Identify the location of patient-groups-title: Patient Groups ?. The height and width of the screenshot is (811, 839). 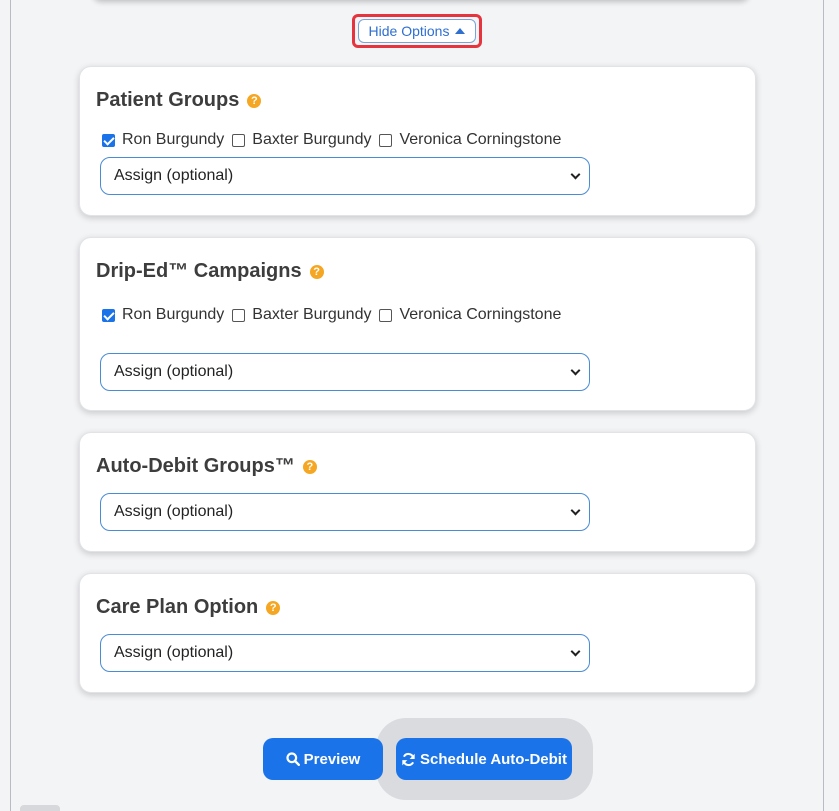
(179, 100).